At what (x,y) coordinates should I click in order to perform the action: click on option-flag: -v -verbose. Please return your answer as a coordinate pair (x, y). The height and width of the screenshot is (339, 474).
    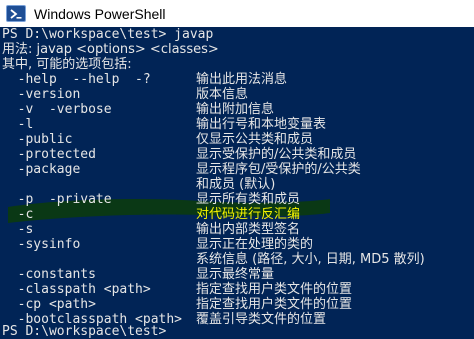
    Looking at the image, I should click on (57, 109).